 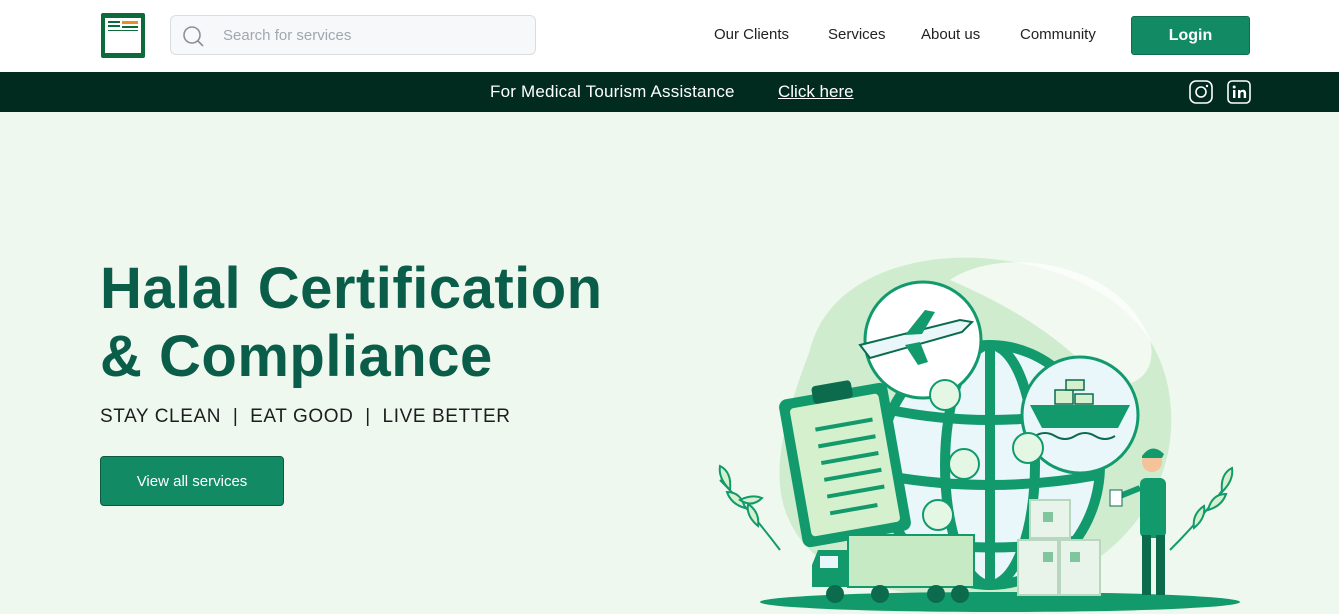 I want to click on login-button: Login, so click(x=1190, y=35).